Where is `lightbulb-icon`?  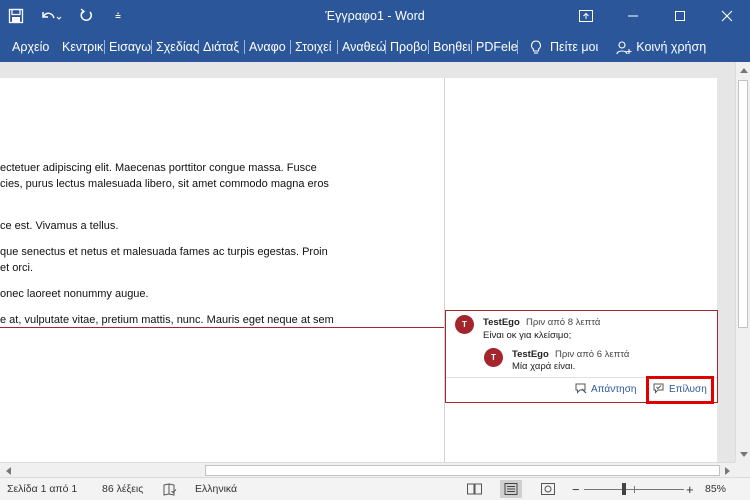
lightbulb-icon is located at coordinates (536, 46).